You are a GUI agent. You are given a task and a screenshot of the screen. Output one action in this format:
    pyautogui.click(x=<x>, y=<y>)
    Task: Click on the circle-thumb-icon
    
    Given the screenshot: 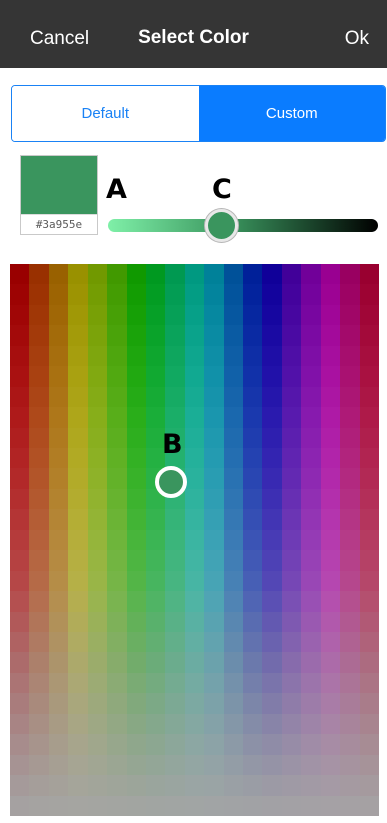 What is the action you would take?
    pyautogui.click(x=221, y=225)
    